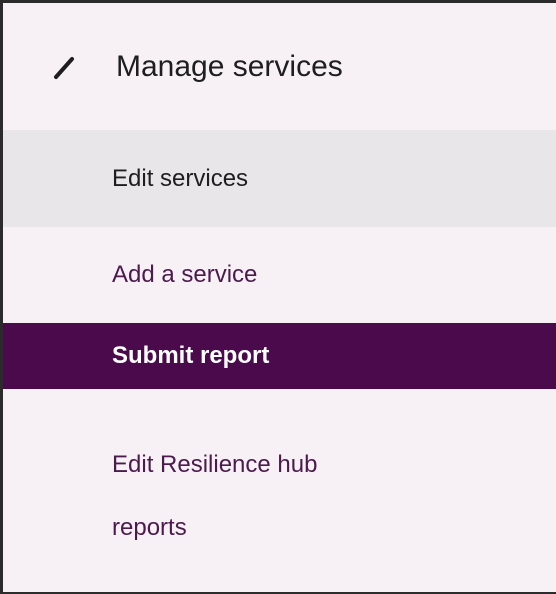  Describe the element at coordinates (229, 66) in the screenshot. I see `nav-section-title: Manage services` at that location.